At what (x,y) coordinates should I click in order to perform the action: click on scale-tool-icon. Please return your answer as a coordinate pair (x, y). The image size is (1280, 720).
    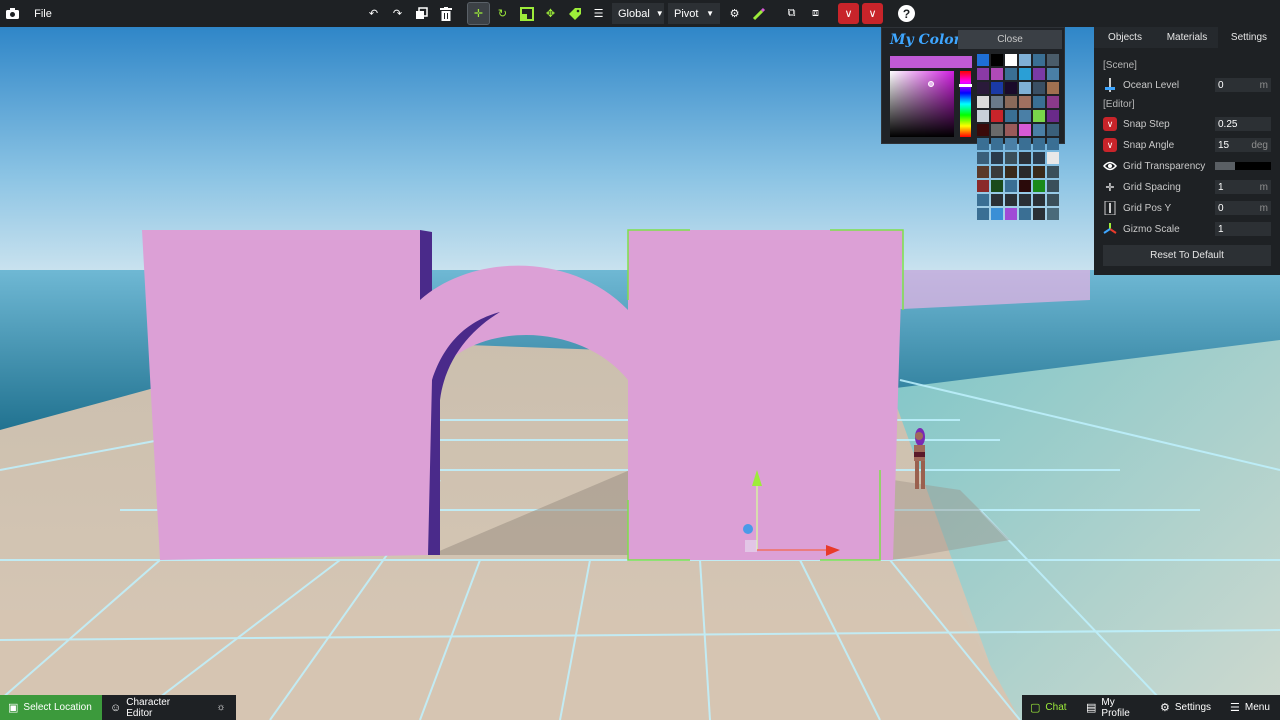
    Looking at the image, I should click on (526, 13).